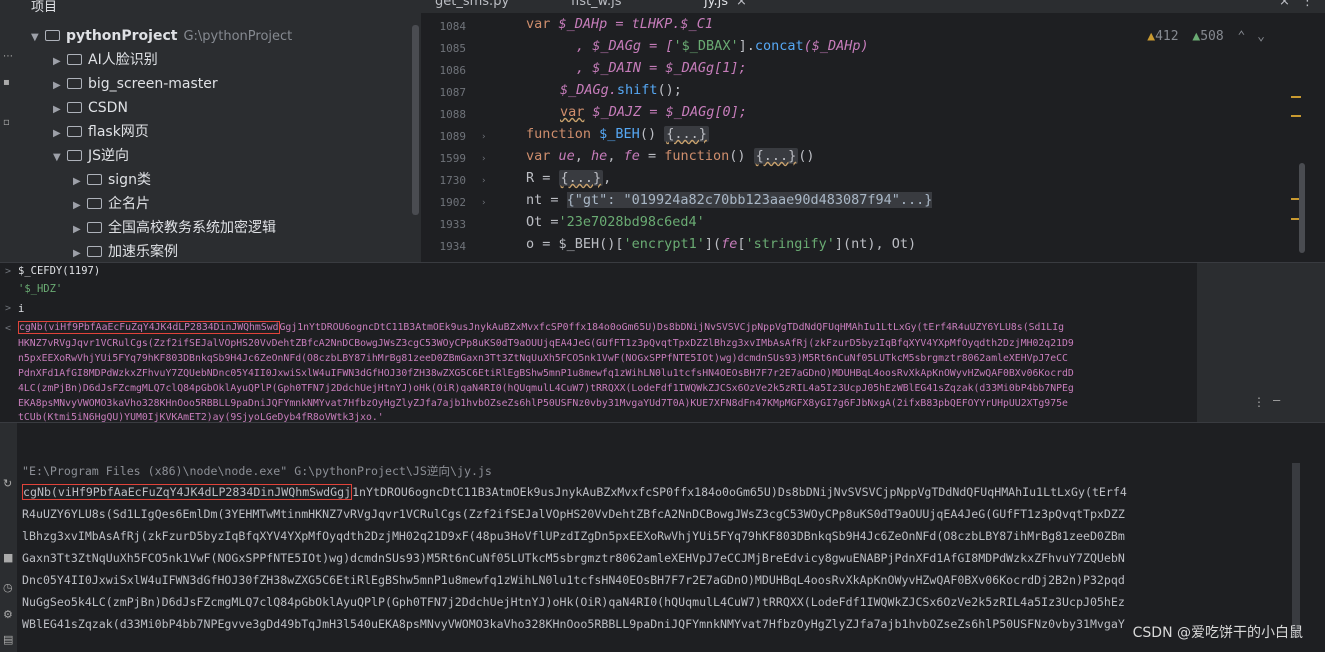  I want to click on minimize-icon: —, so click(1276, 400).